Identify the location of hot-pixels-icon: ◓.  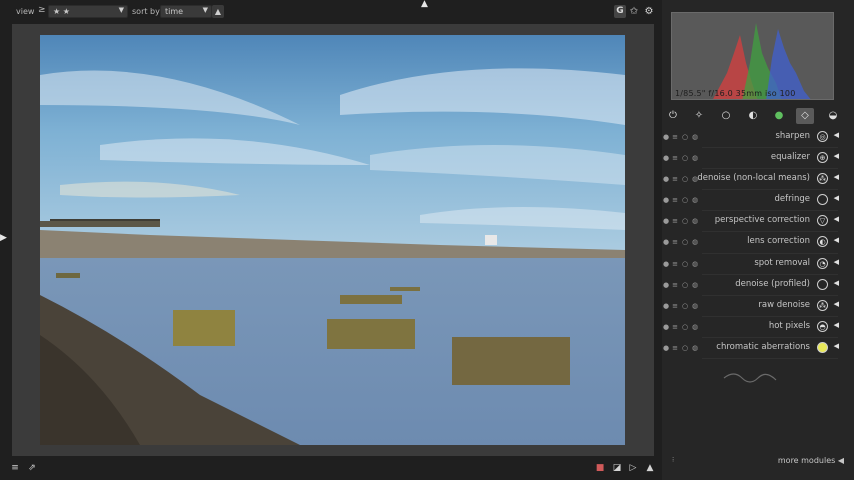
(822, 326).